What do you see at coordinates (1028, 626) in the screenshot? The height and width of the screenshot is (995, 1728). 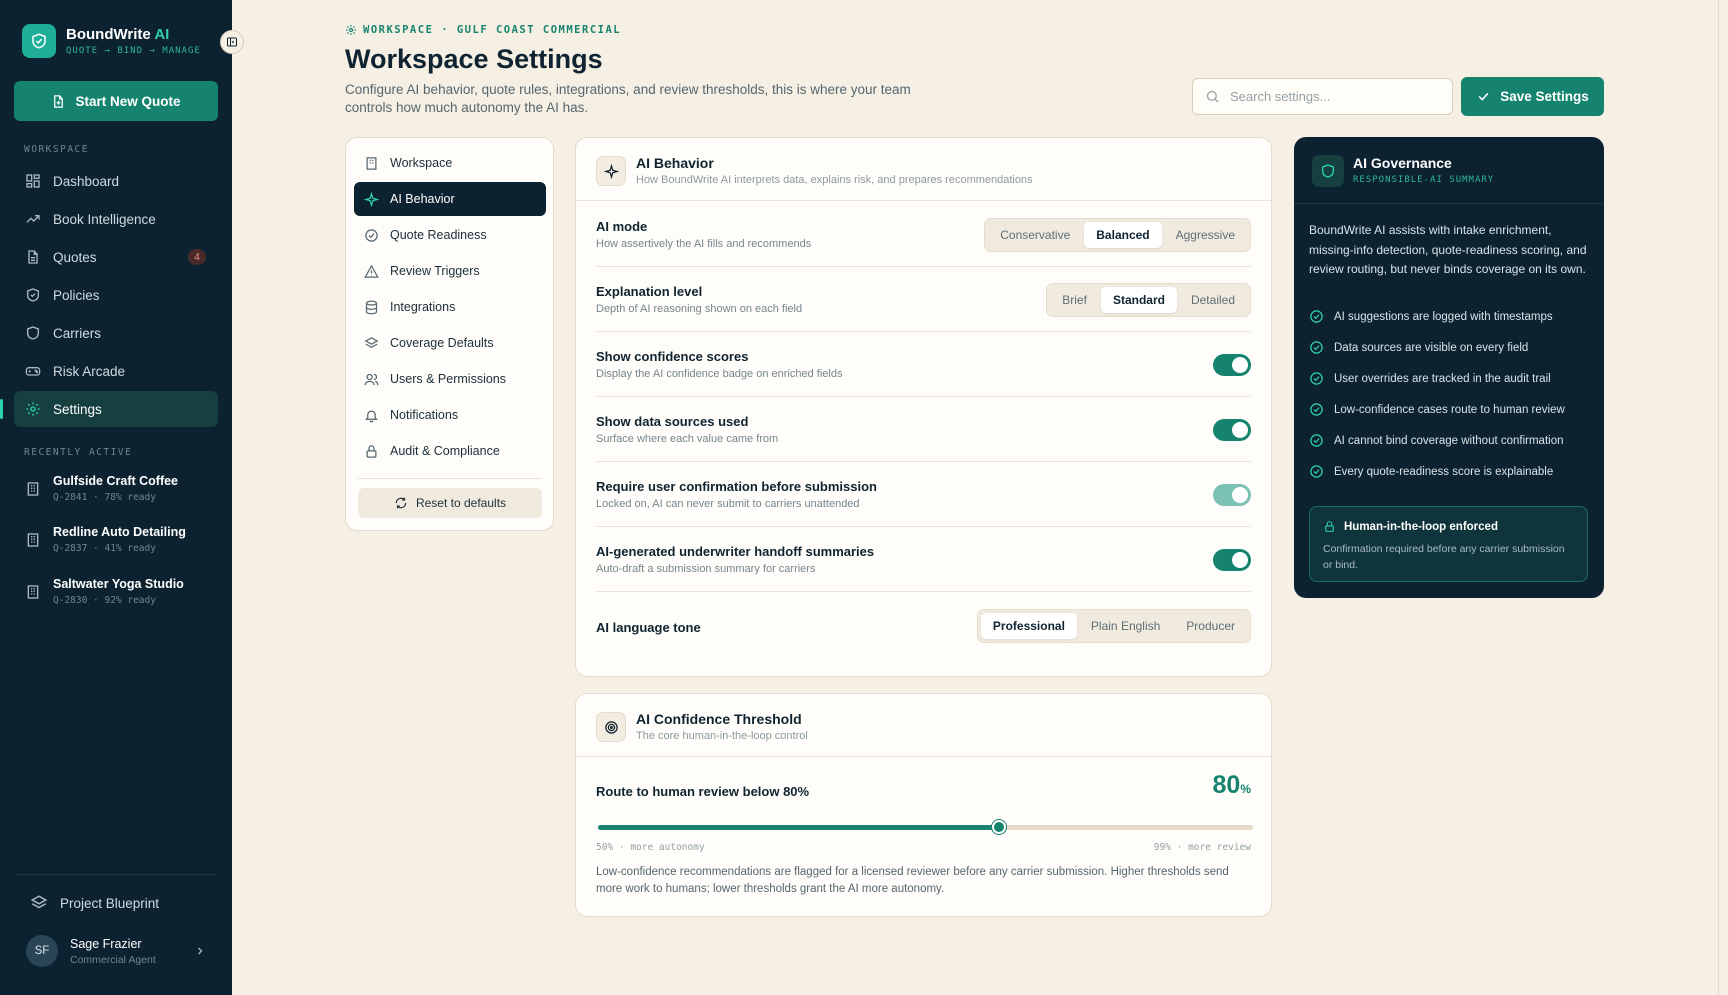 I see `tone-option: Professional` at bounding box center [1028, 626].